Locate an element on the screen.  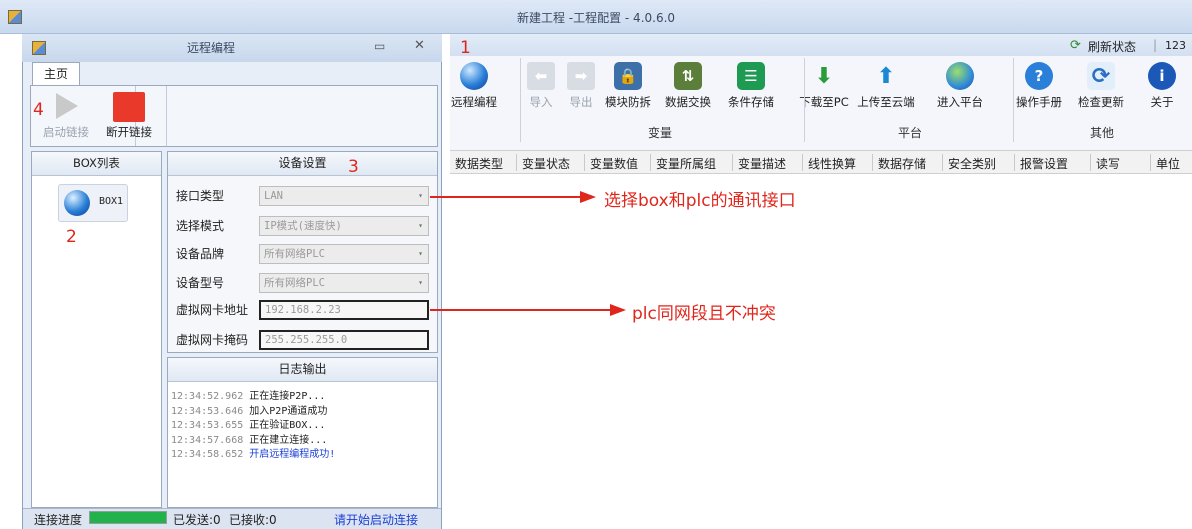
arrow-head-interface is located at coordinates (588, 197).